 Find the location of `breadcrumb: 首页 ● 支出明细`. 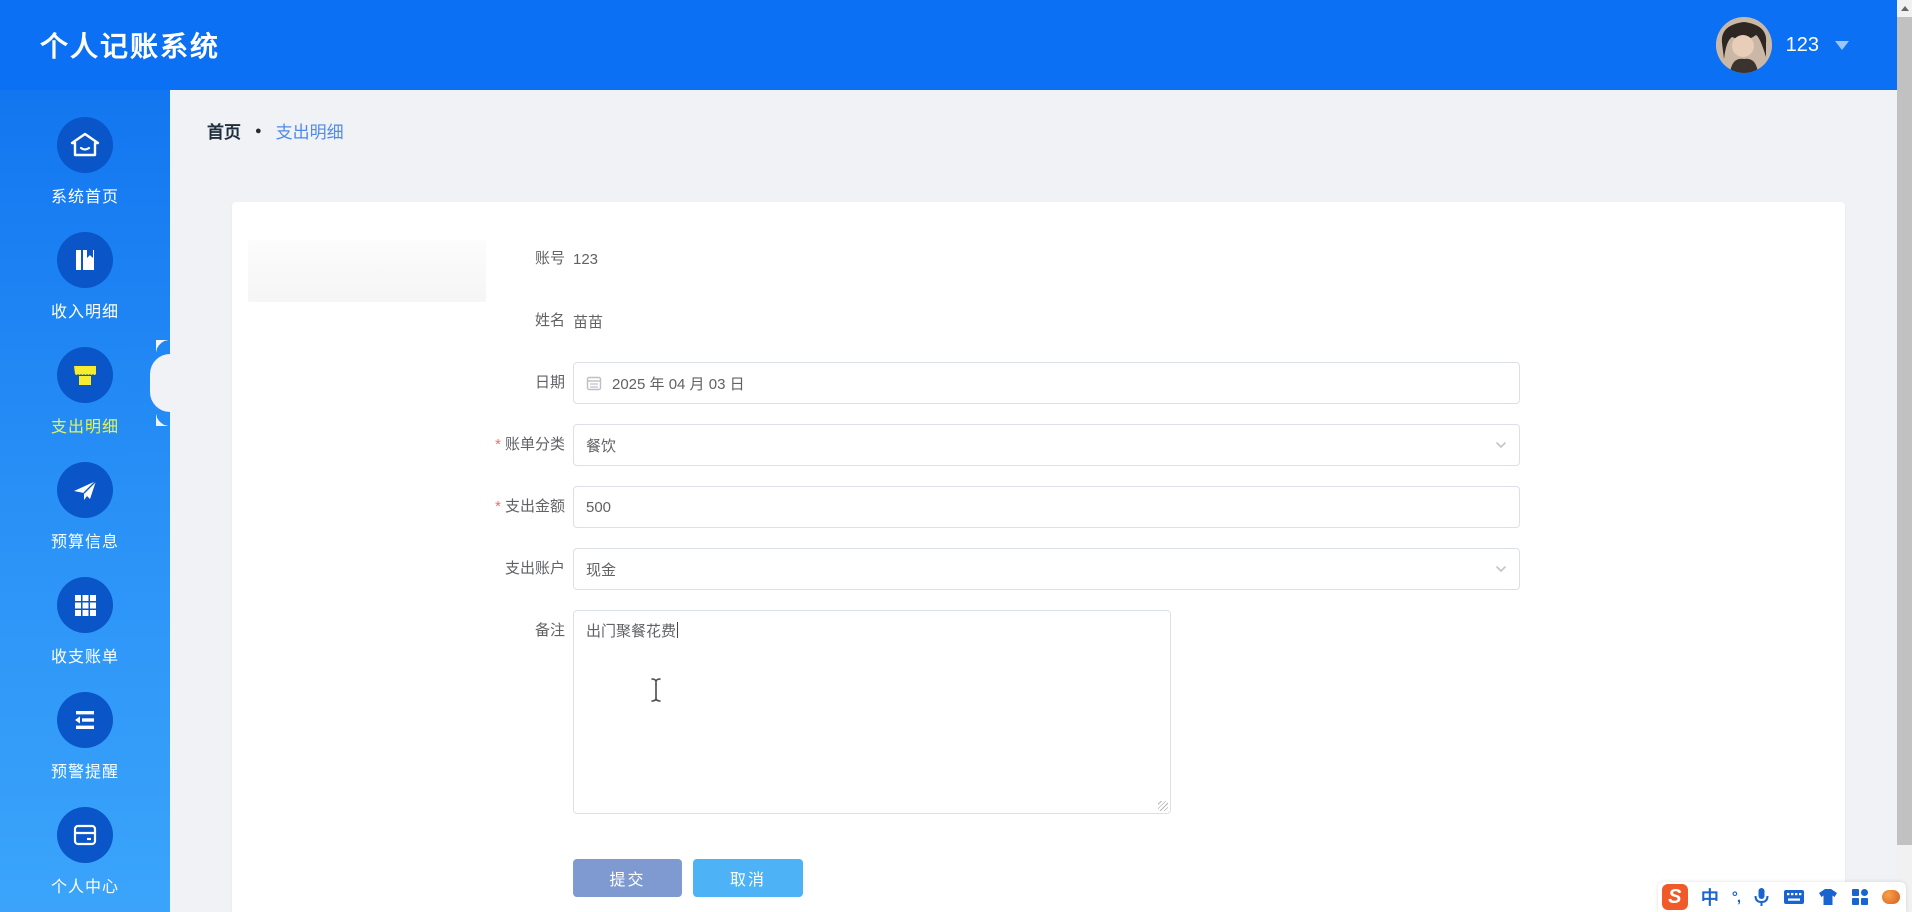

breadcrumb: 首页 ● 支出明细 is located at coordinates (275, 130).